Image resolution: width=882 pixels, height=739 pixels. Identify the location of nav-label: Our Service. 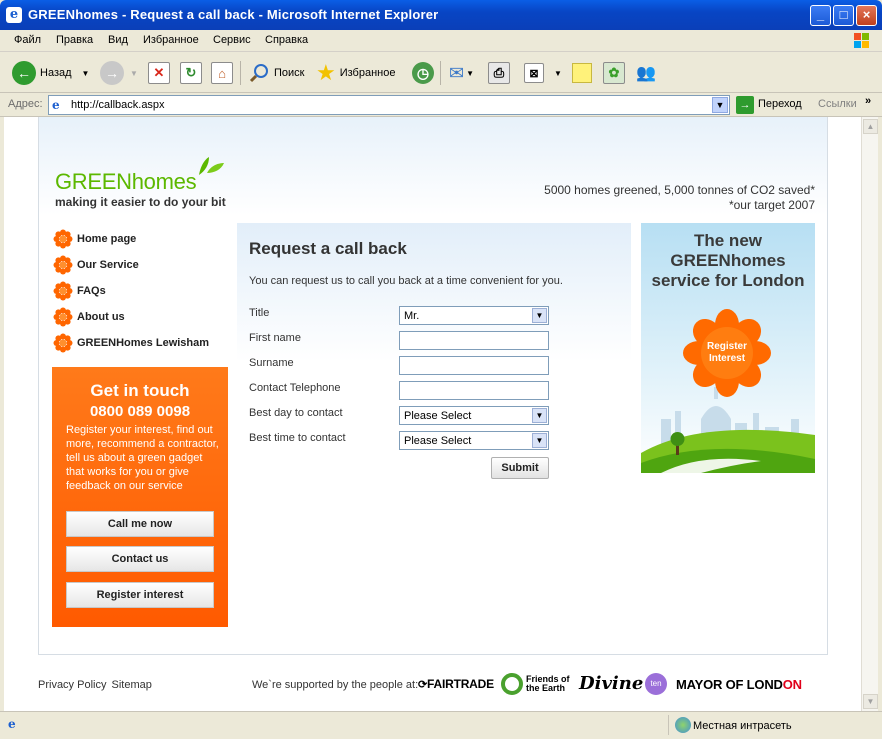
(108, 265).